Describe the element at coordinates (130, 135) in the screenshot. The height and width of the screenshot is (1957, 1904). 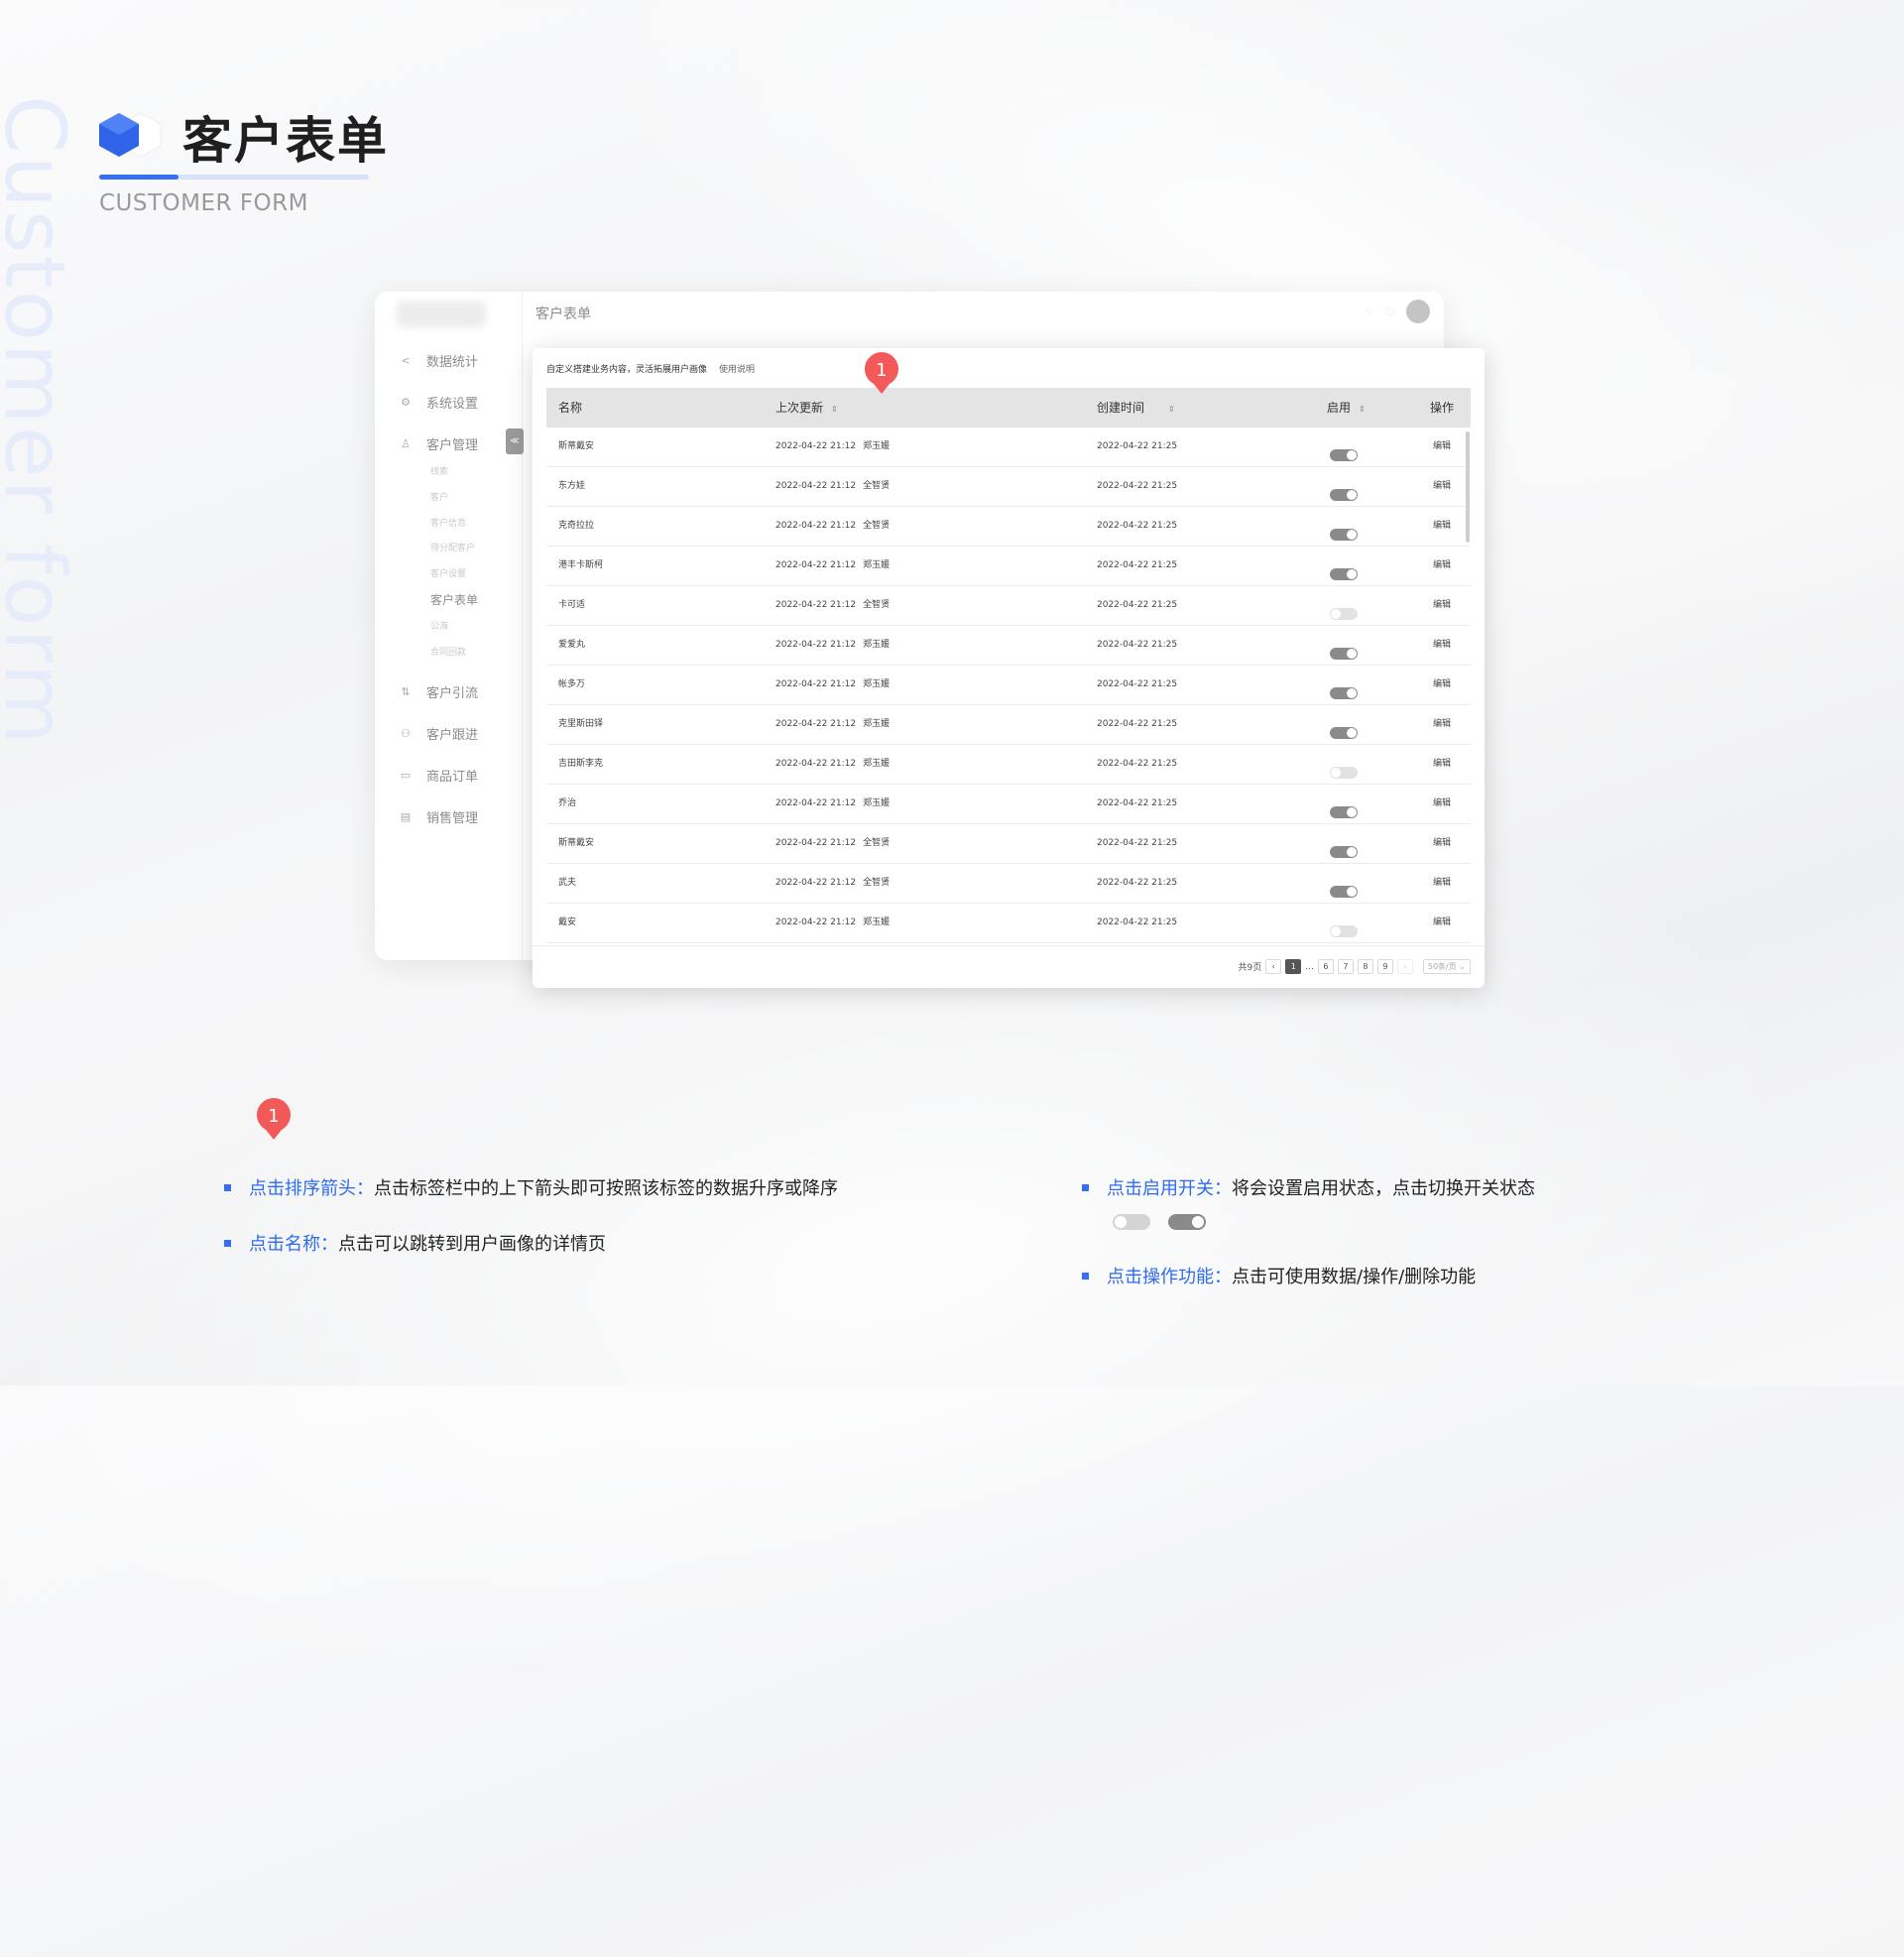
I see `hexagon-logo-icon` at that location.